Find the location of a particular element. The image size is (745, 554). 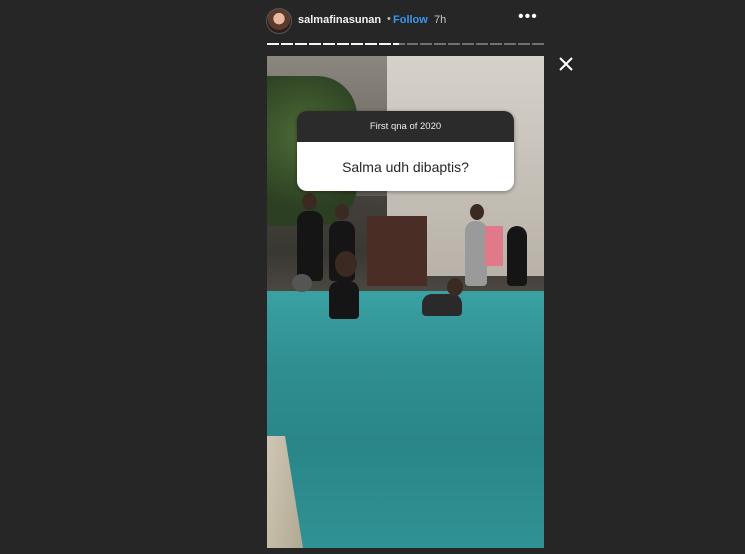

username: salmafinasunan is located at coordinates (339, 20).